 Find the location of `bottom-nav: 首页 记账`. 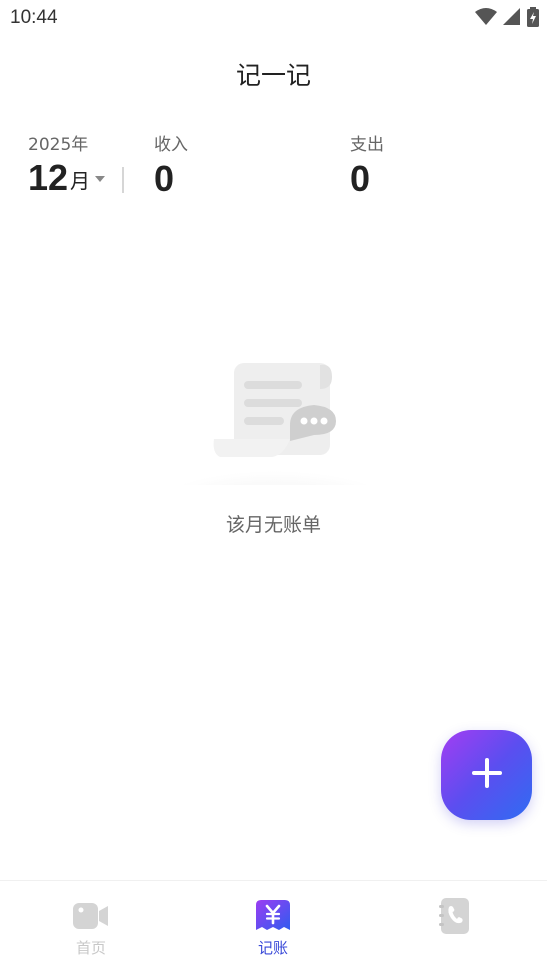

bottom-nav: 首页 记账 is located at coordinates (273, 926).